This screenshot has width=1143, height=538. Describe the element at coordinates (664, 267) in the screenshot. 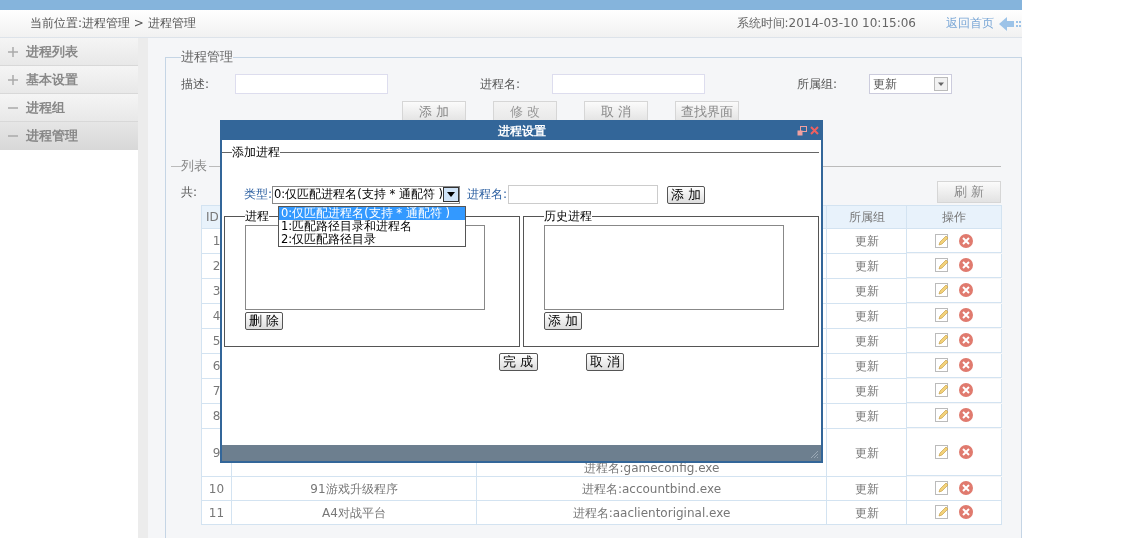

I see `history-list-box` at that location.